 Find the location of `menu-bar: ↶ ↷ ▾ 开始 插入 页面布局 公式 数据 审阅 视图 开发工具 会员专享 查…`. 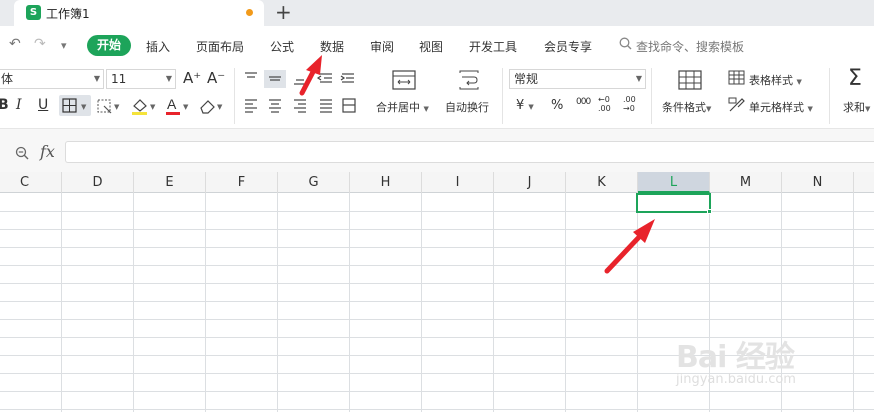

menu-bar: ↶ ↷ ▾ 开始 插入 页面布局 公式 数据 审阅 视图 开发工具 会员专享 查… is located at coordinates (437, 45).